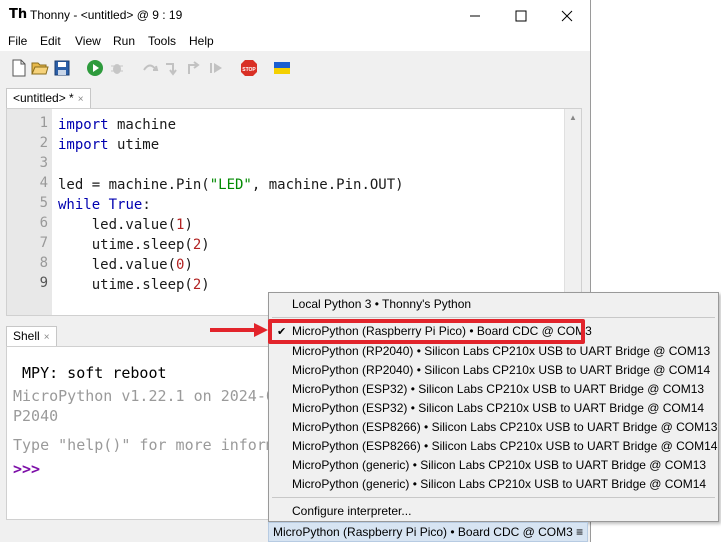 The width and height of the screenshot is (721, 542). What do you see at coordinates (109, 145) in the screenshot?
I see `code-line: import utime` at bounding box center [109, 145].